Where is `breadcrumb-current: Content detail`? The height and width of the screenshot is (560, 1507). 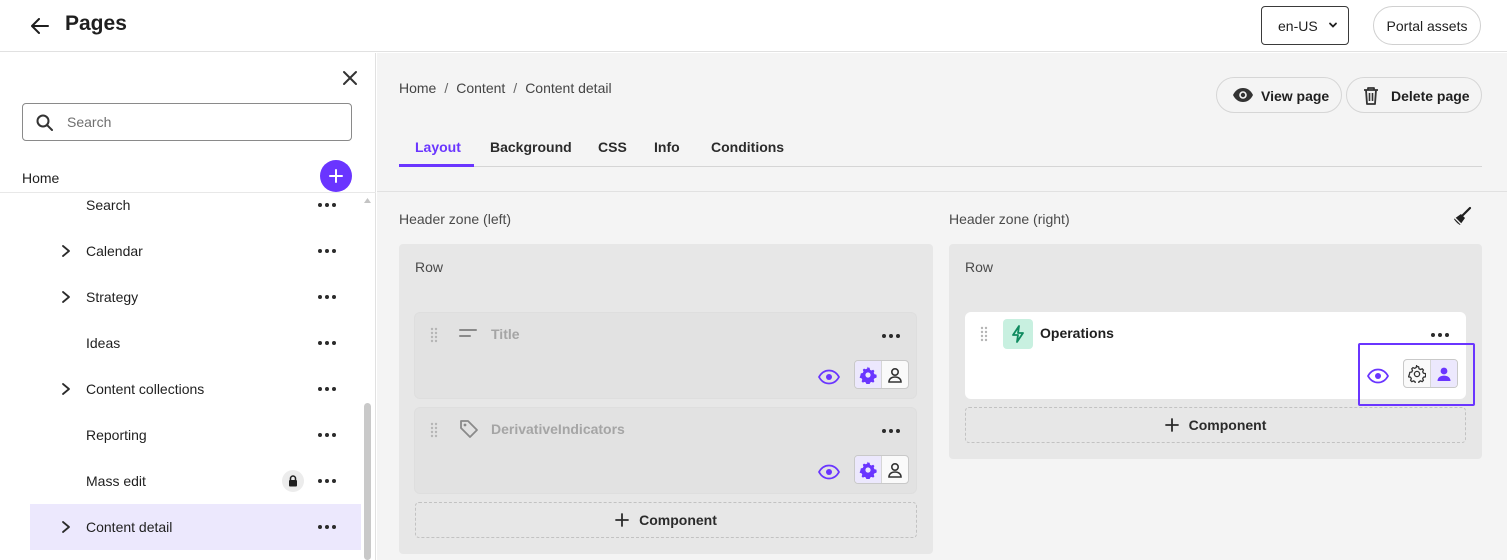 breadcrumb-current: Content detail is located at coordinates (568, 88).